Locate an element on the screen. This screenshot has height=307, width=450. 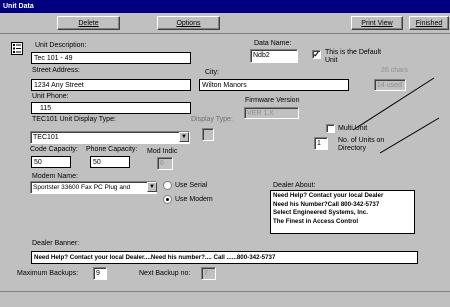
modem-name-select: Sportster 33600 Fax PC Plug and is located at coordinates (93, 187).